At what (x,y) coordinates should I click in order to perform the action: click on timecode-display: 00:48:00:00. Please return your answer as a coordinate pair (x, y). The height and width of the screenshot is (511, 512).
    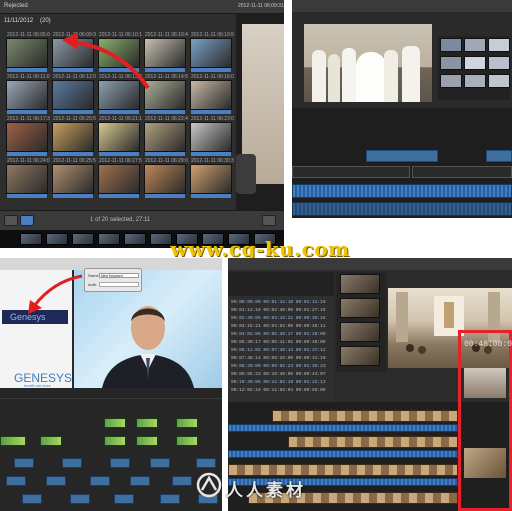
    Looking at the image, I should click on (488, 344).